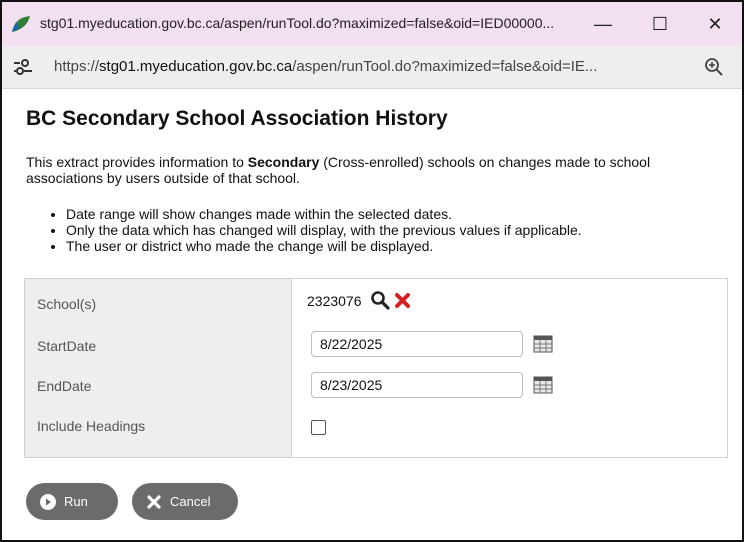 The image size is (744, 542). Describe the element at coordinates (660, 24) in the screenshot. I see `maximize-button: ☐` at that location.